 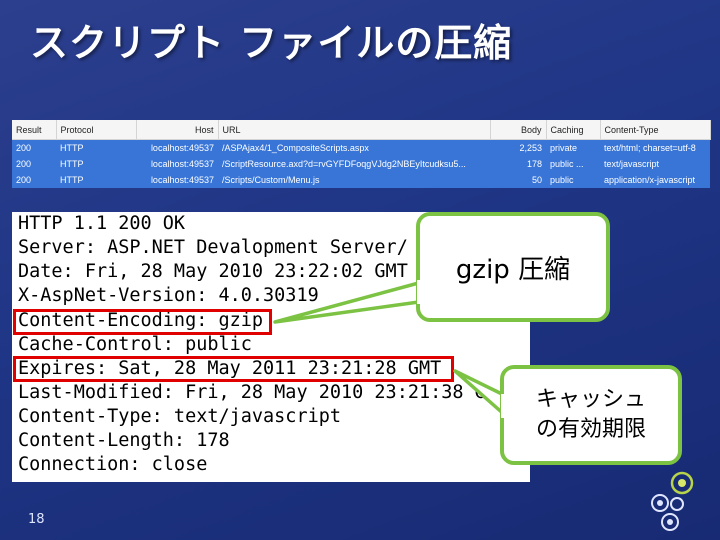 I want to click on conference-logo-icon, so click(x=672, y=501).